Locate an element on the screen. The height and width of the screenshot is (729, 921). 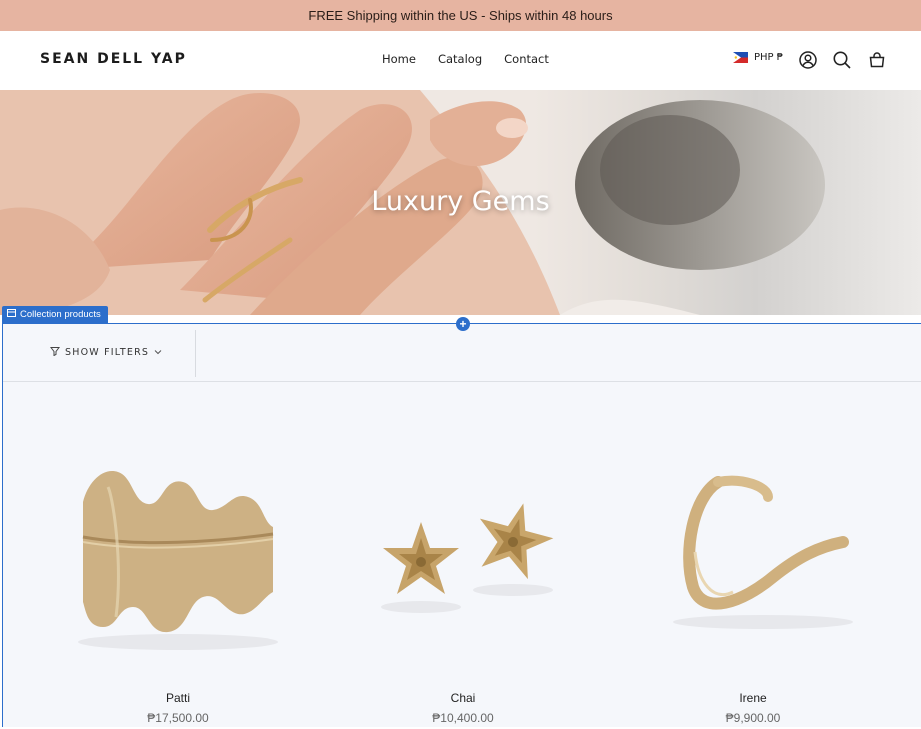
product-card-irene: Irene ₱9,900.00 is located at coordinates (753, 585).